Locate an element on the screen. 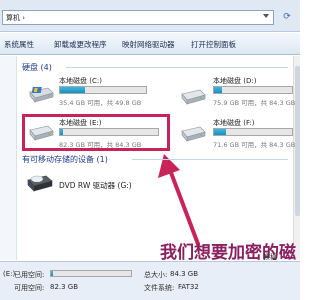  address-dropdown-icon is located at coordinates (266, 16).